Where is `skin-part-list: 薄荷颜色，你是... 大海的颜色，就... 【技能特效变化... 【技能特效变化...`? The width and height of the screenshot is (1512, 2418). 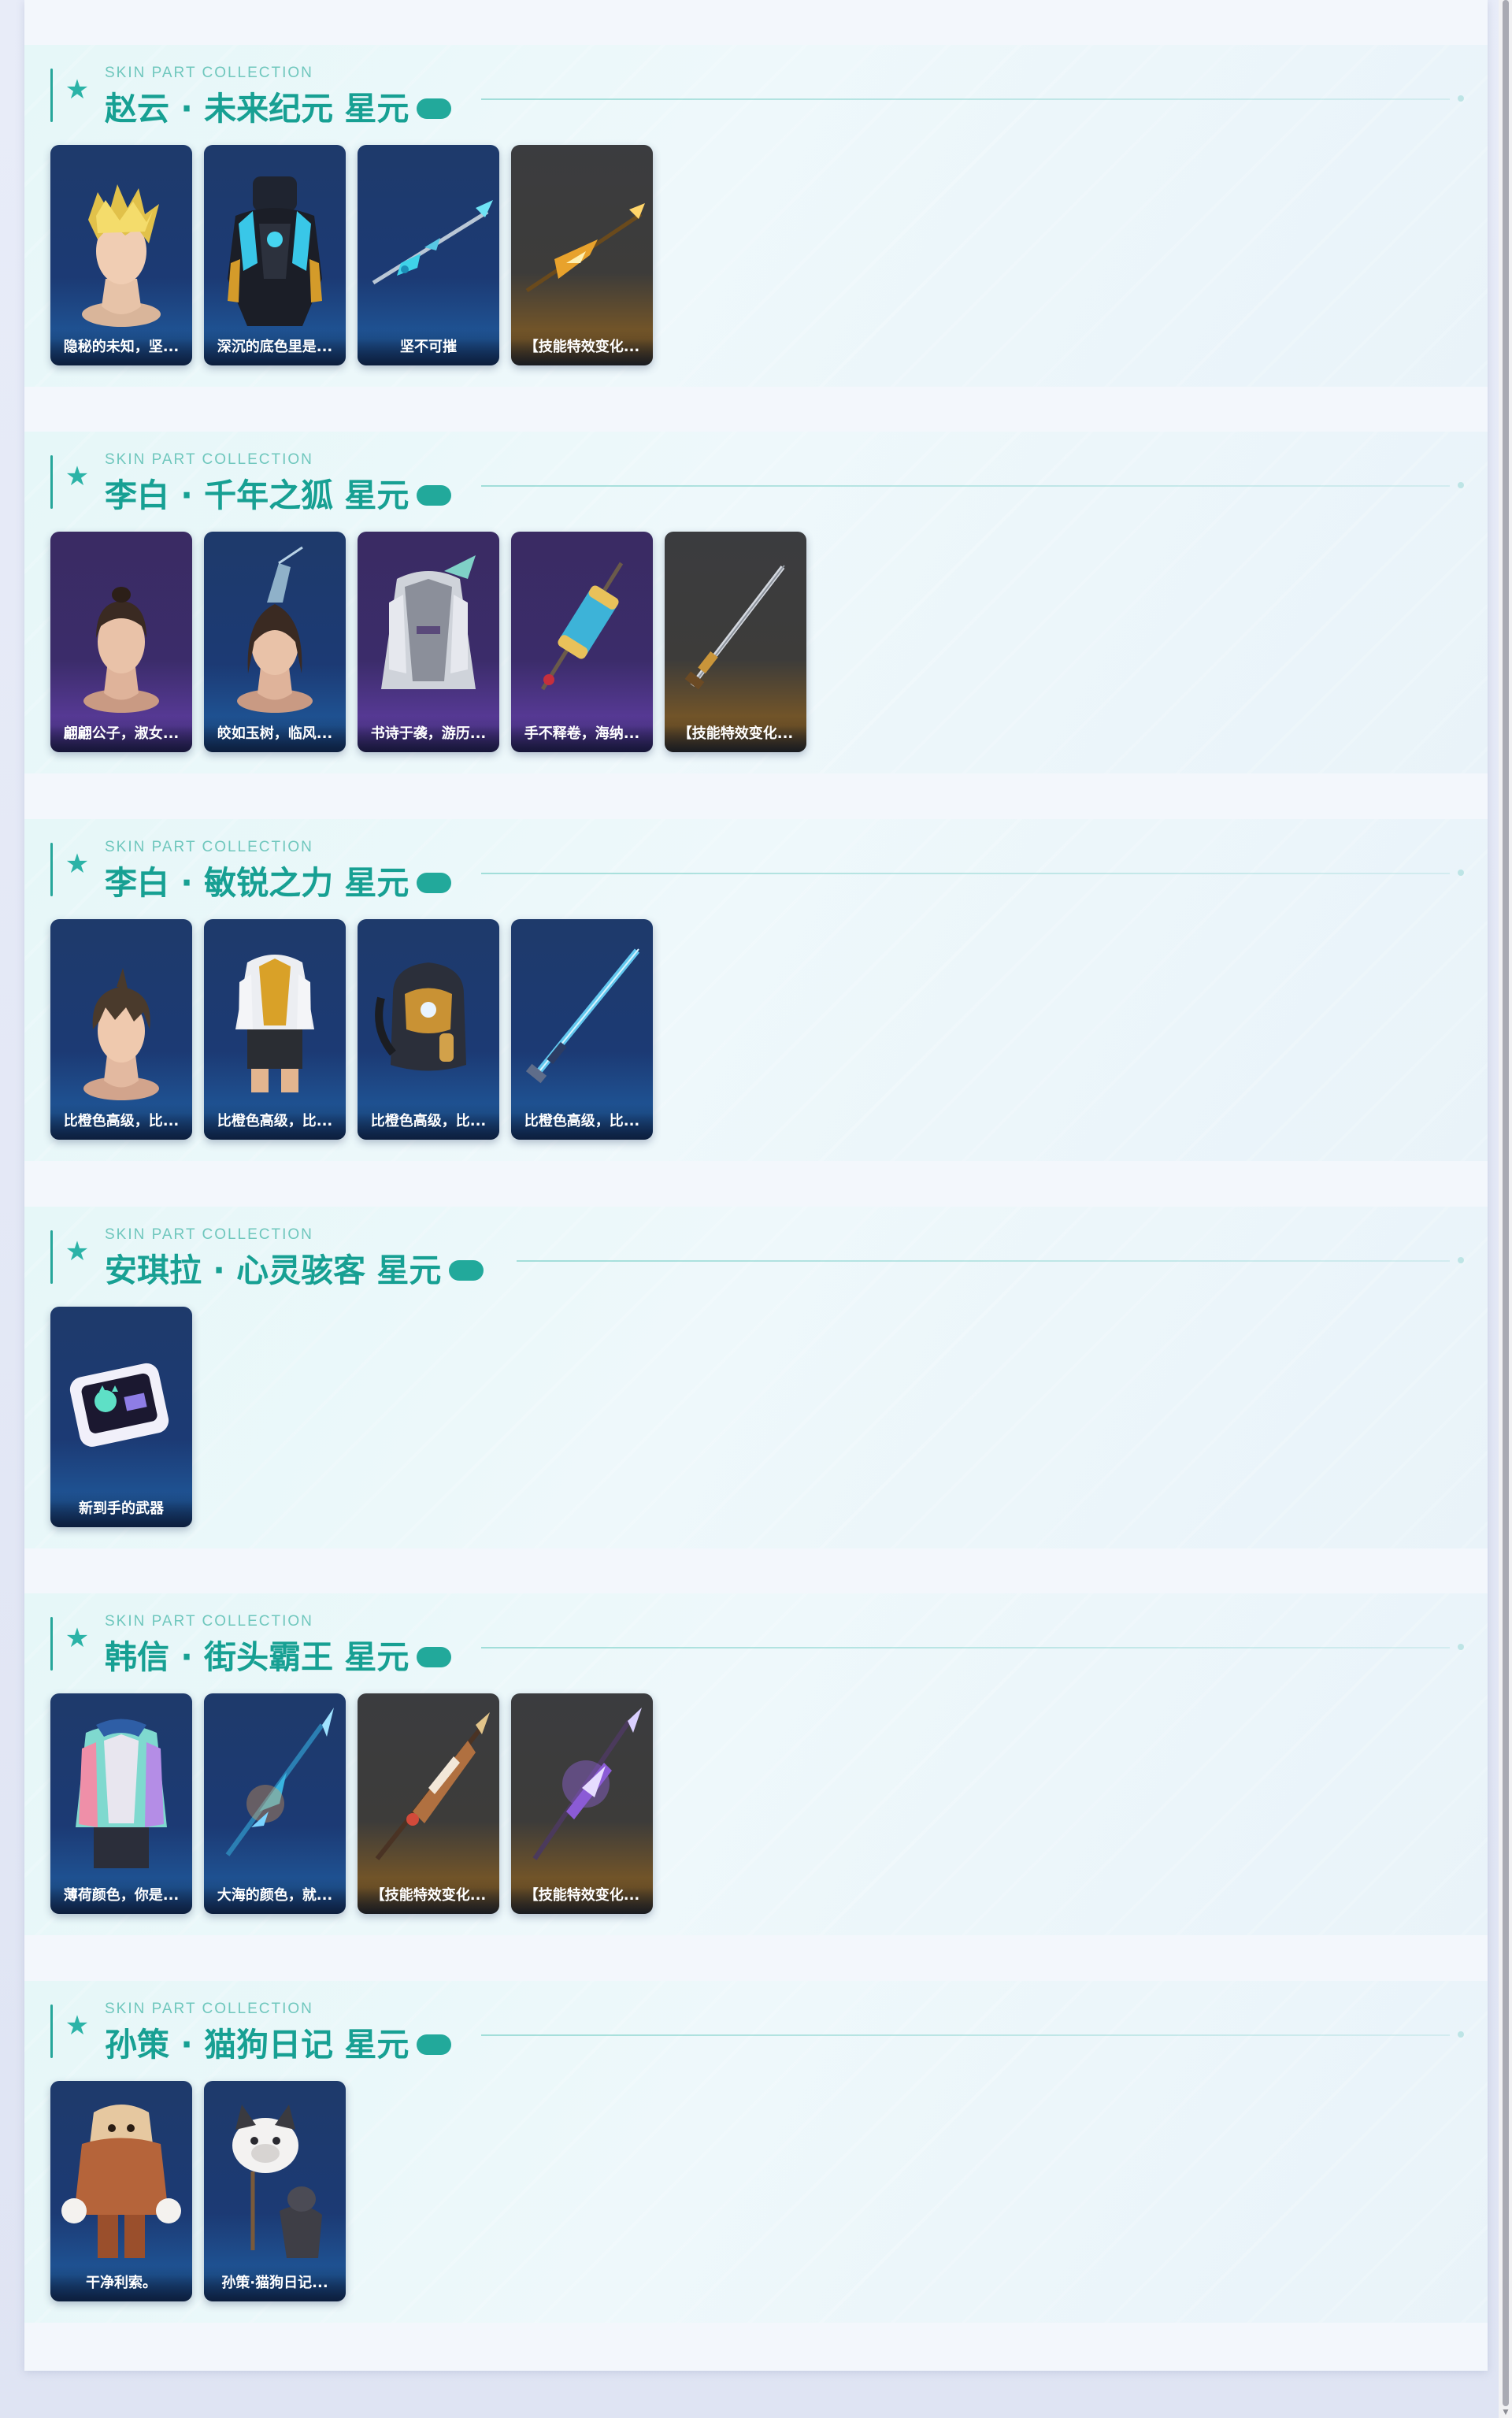
skin-part-list: 薄荷颜色，你是... 大海的颜色，就... 【技能特效变化... 【技能特效变化... is located at coordinates (351, 1803).